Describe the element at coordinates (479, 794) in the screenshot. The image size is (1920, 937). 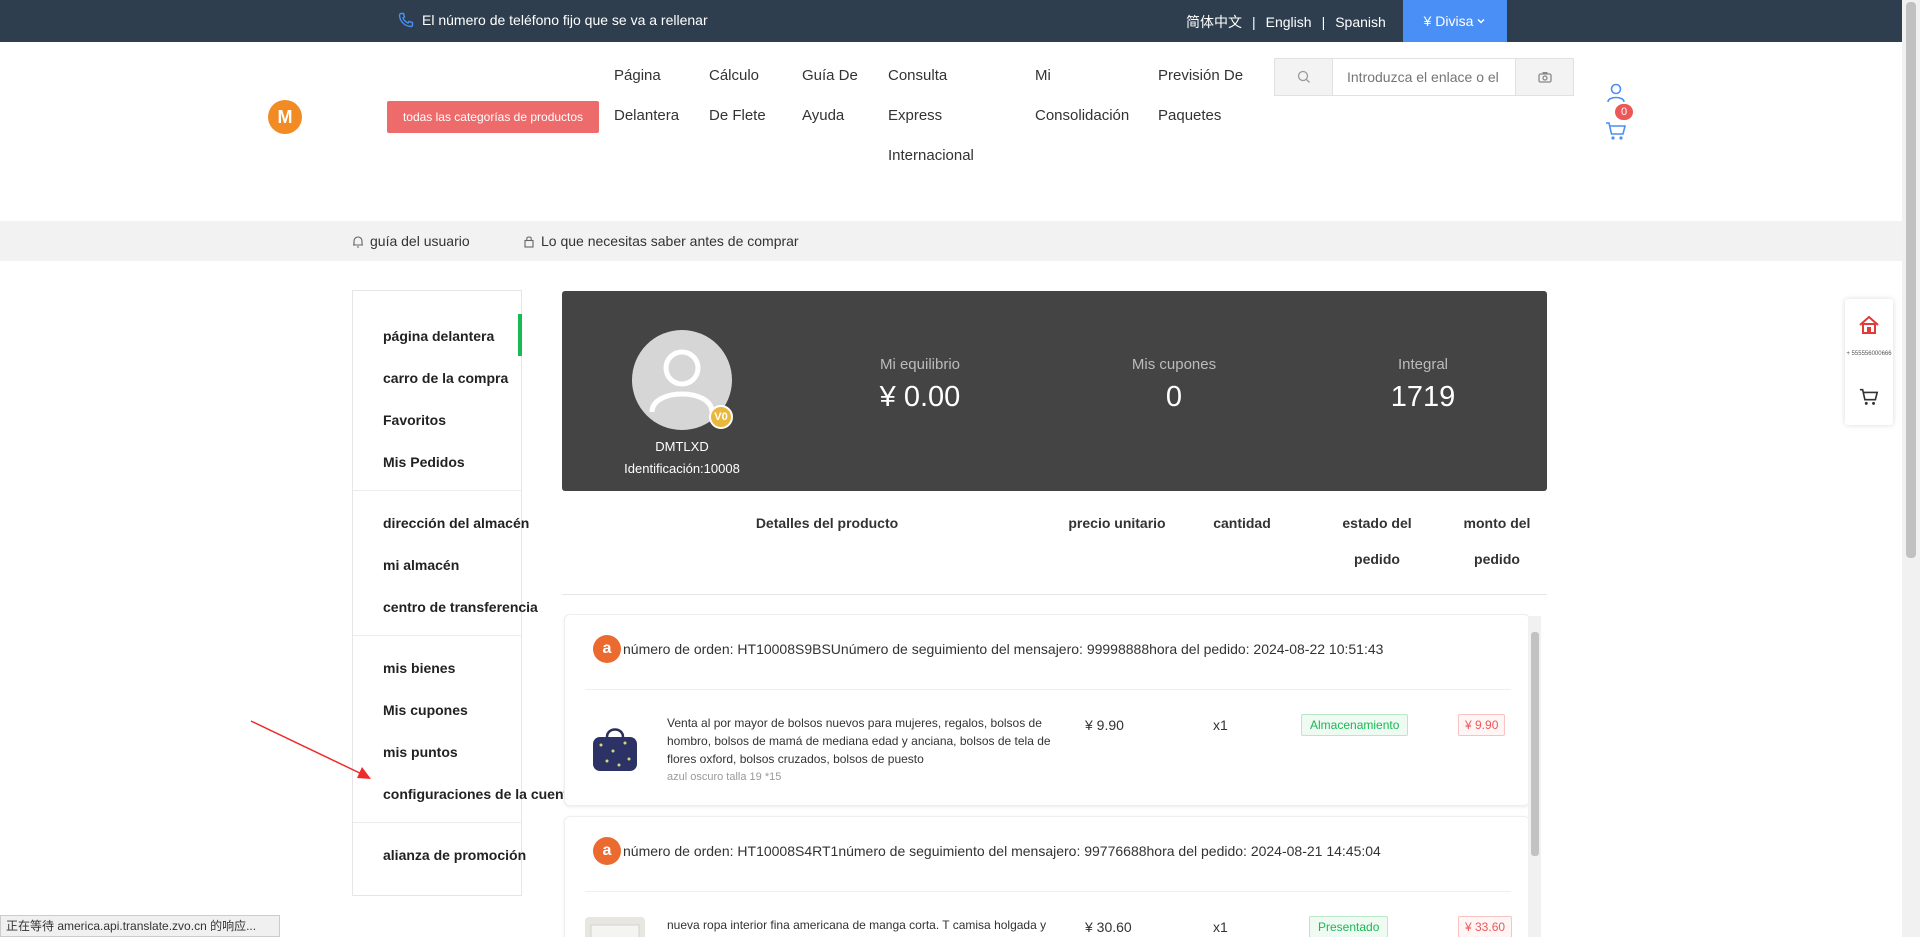
I see `sidebar-item-account-settings: configuraciones de la cuenta` at that location.